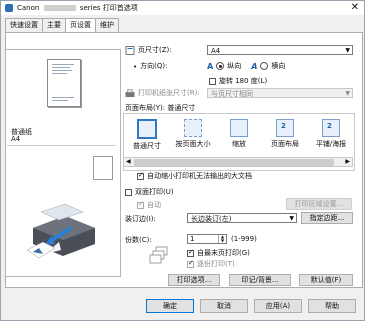  What do you see at coordinates (128, 161) in the screenshot?
I see `scroll-left-icon: ◀` at bounding box center [128, 161].